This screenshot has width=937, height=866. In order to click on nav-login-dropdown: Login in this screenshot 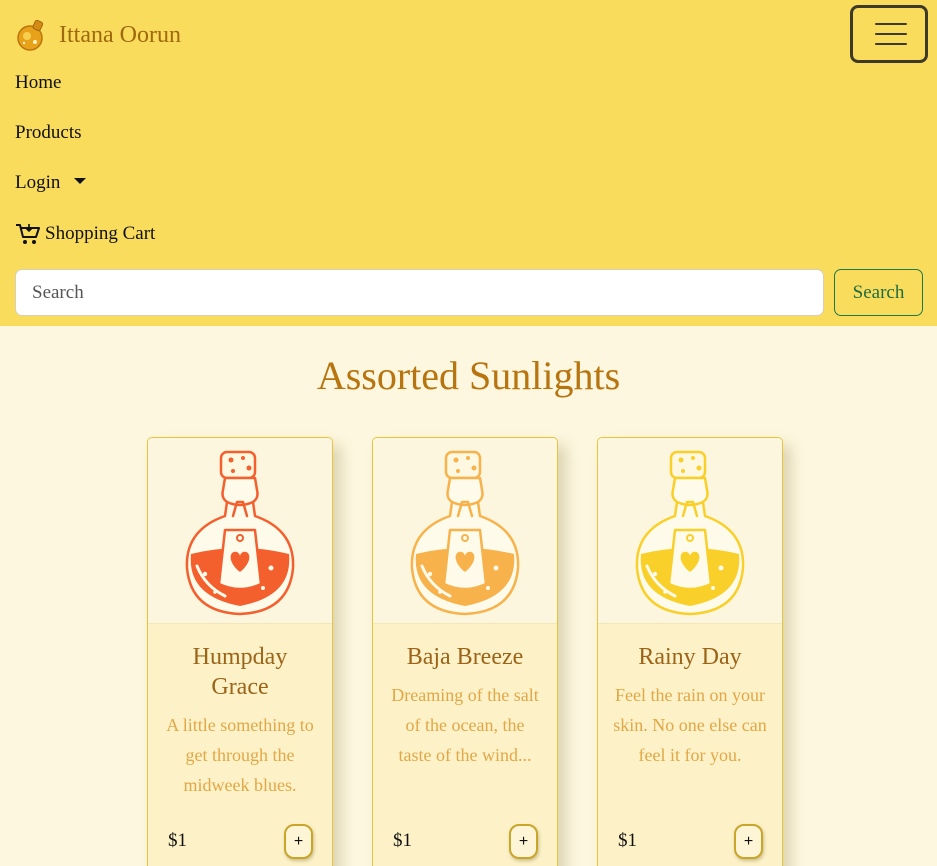, I will do `click(51, 183)`.